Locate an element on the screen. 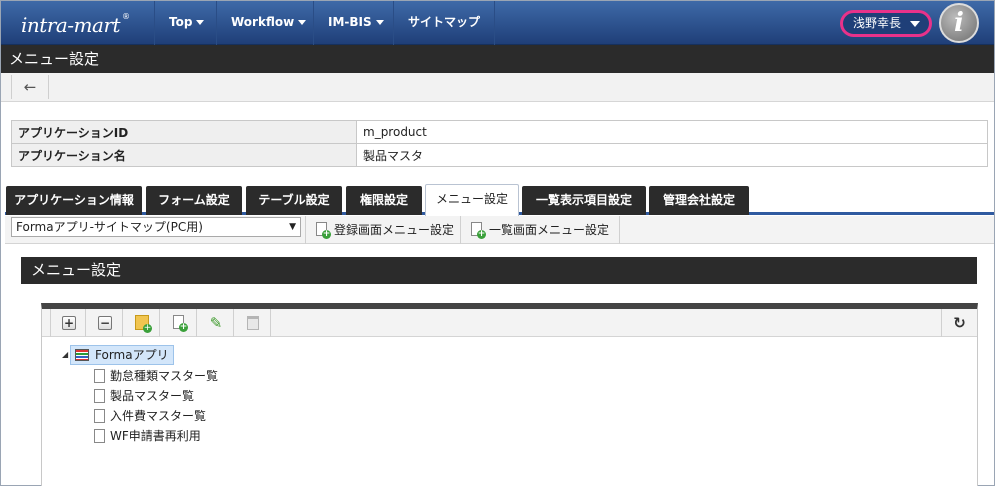 The height and width of the screenshot is (486, 995). nav-im-bis: IM-BIS is located at coordinates (355, 23).